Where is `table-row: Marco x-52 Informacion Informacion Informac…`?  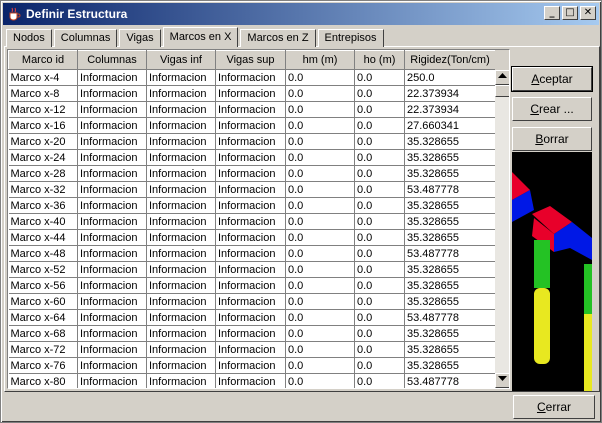 table-row: Marco x-52 Informacion Informacion Informac… is located at coordinates (252, 269).